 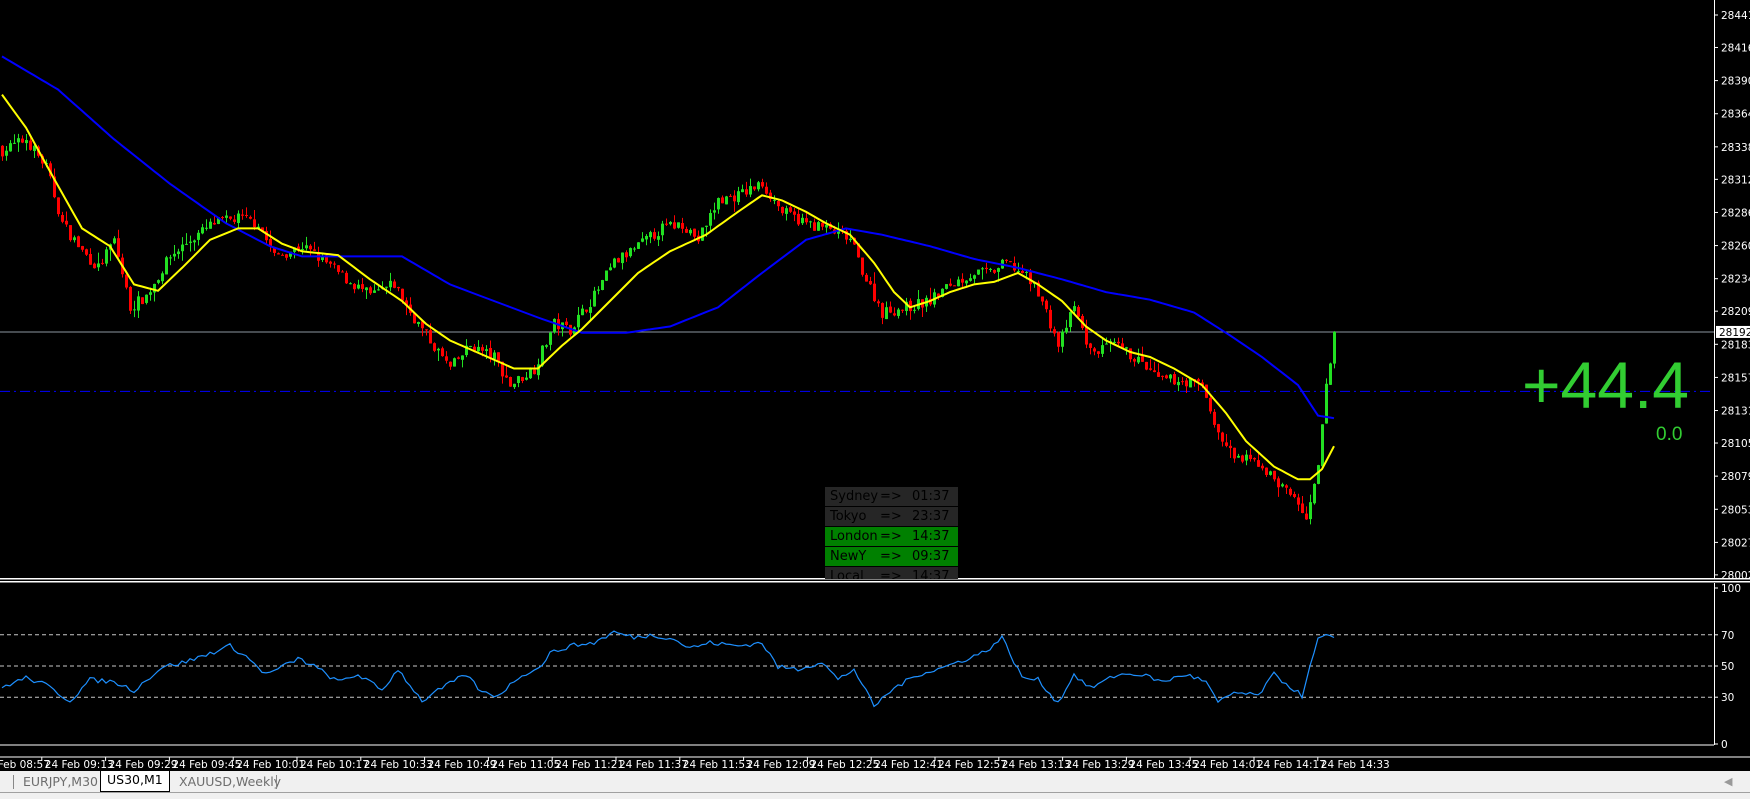 What do you see at coordinates (1735, 510) in the screenshot?
I see `price-axis-label: 28053.5` at bounding box center [1735, 510].